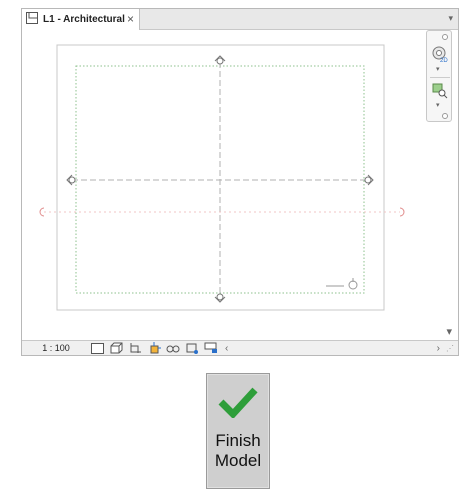 The image size is (474, 504). Describe the element at coordinates (439, 76) in the screenshot. I see `navigation-bar: 2D ▾ ▾` at that location.